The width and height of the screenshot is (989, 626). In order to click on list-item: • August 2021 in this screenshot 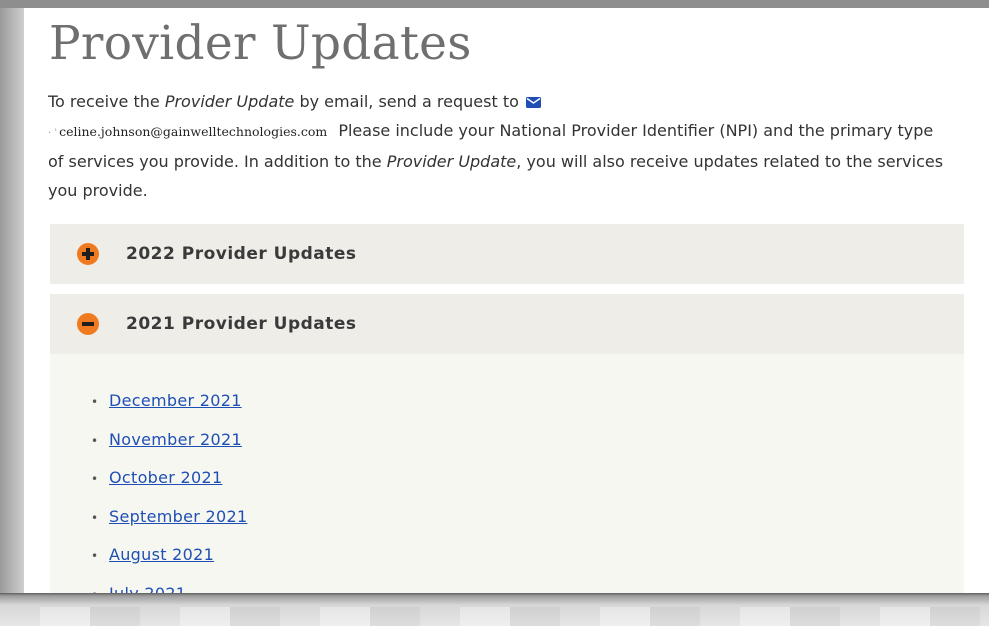, I will do `click(169, 563)`.